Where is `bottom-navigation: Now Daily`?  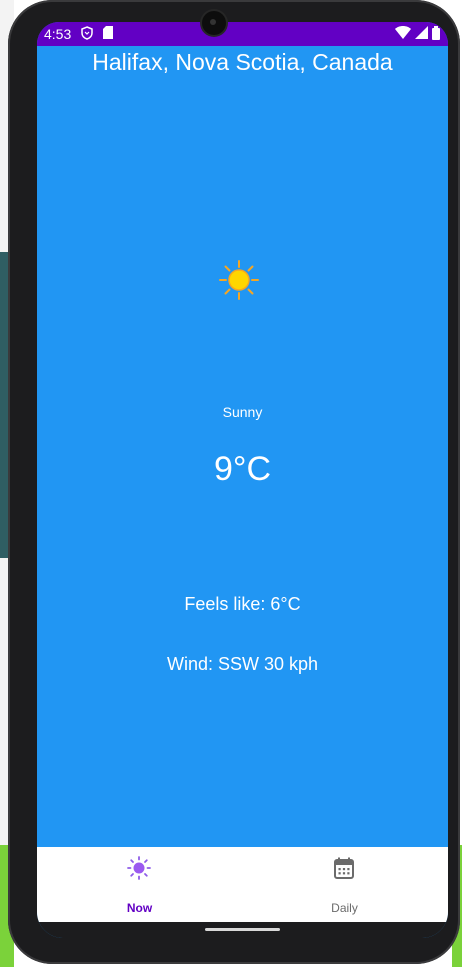
bottom-navigation: Now Daily is located at coordinates (242, 884).